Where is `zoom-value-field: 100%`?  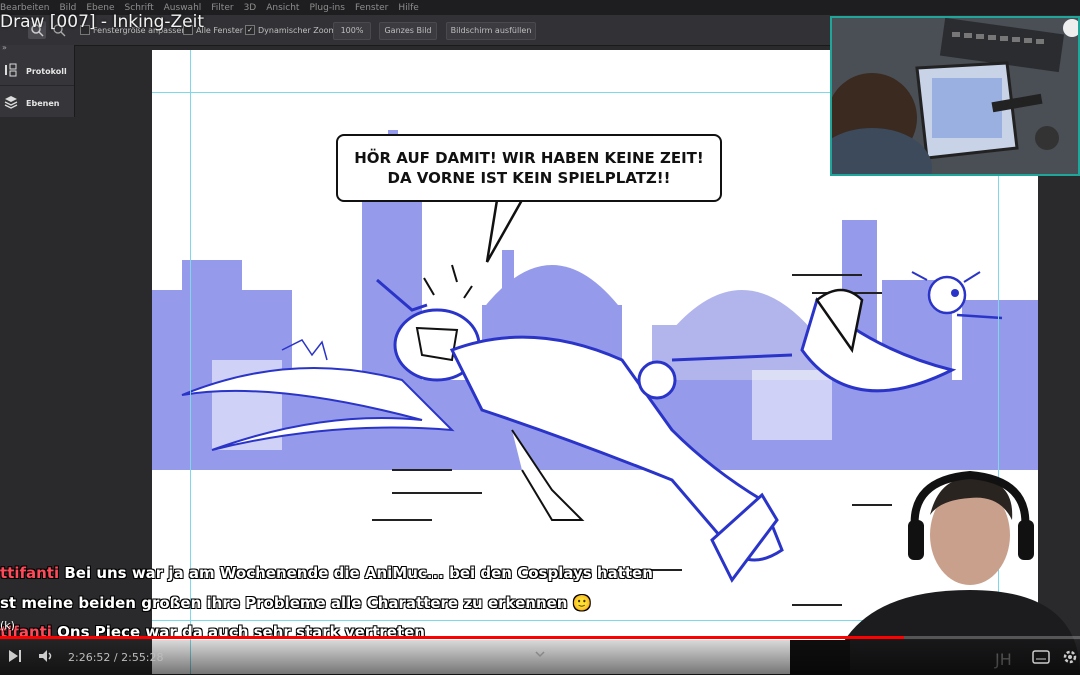
zoom-value-field: 100% is located at coordinates (352, 31).